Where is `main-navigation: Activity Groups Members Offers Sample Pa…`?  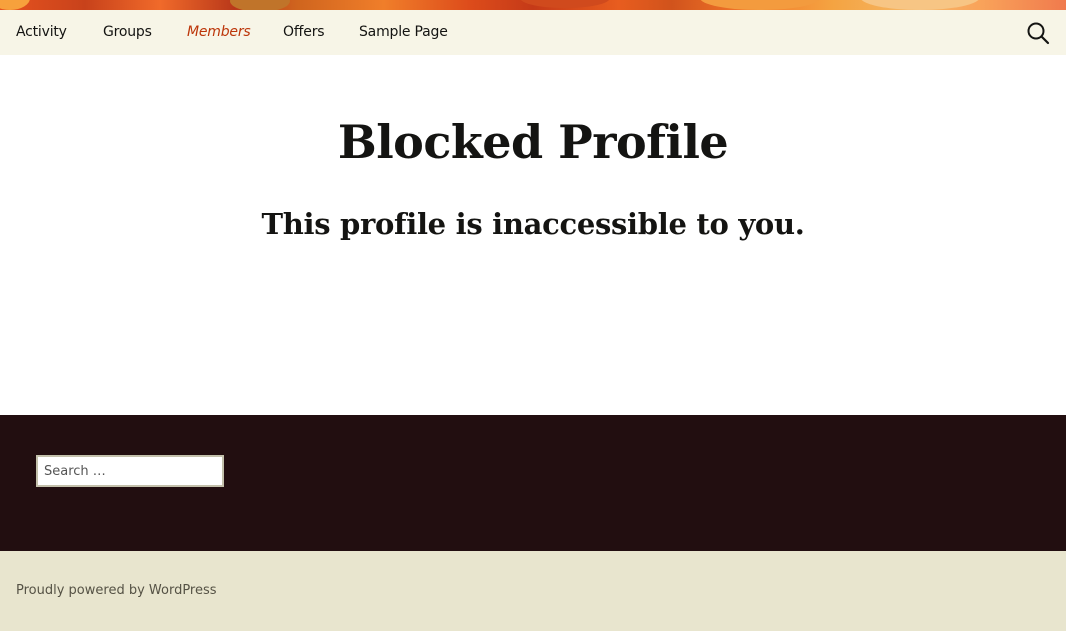 main-navigation: Activity Groups Members Offers Sample Pa… is located at coordinates (533, 32).